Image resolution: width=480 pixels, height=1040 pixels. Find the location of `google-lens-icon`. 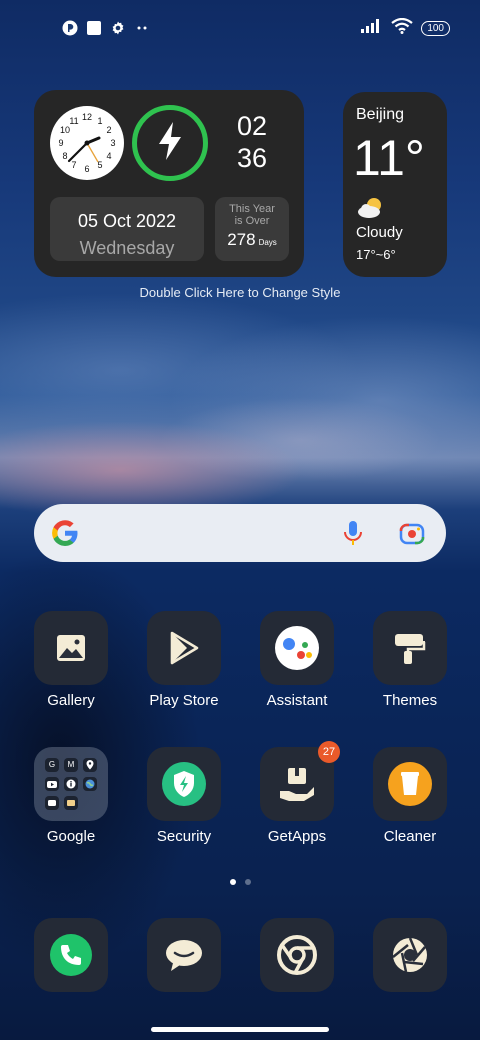

google-lens-icon is located at coordinates (412, 533).